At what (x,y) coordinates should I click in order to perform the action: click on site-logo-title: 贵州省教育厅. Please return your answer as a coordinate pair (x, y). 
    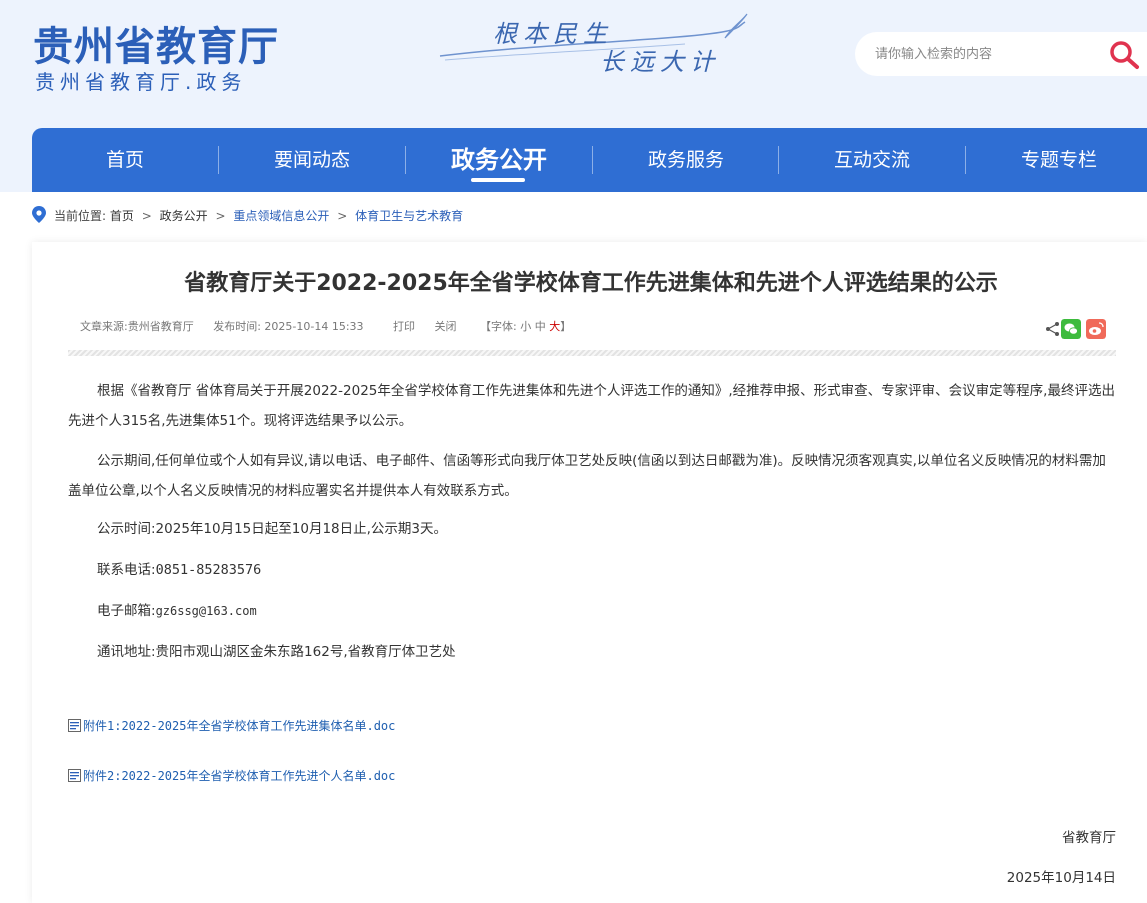
    Looking at the image, I should click on (156, 43).